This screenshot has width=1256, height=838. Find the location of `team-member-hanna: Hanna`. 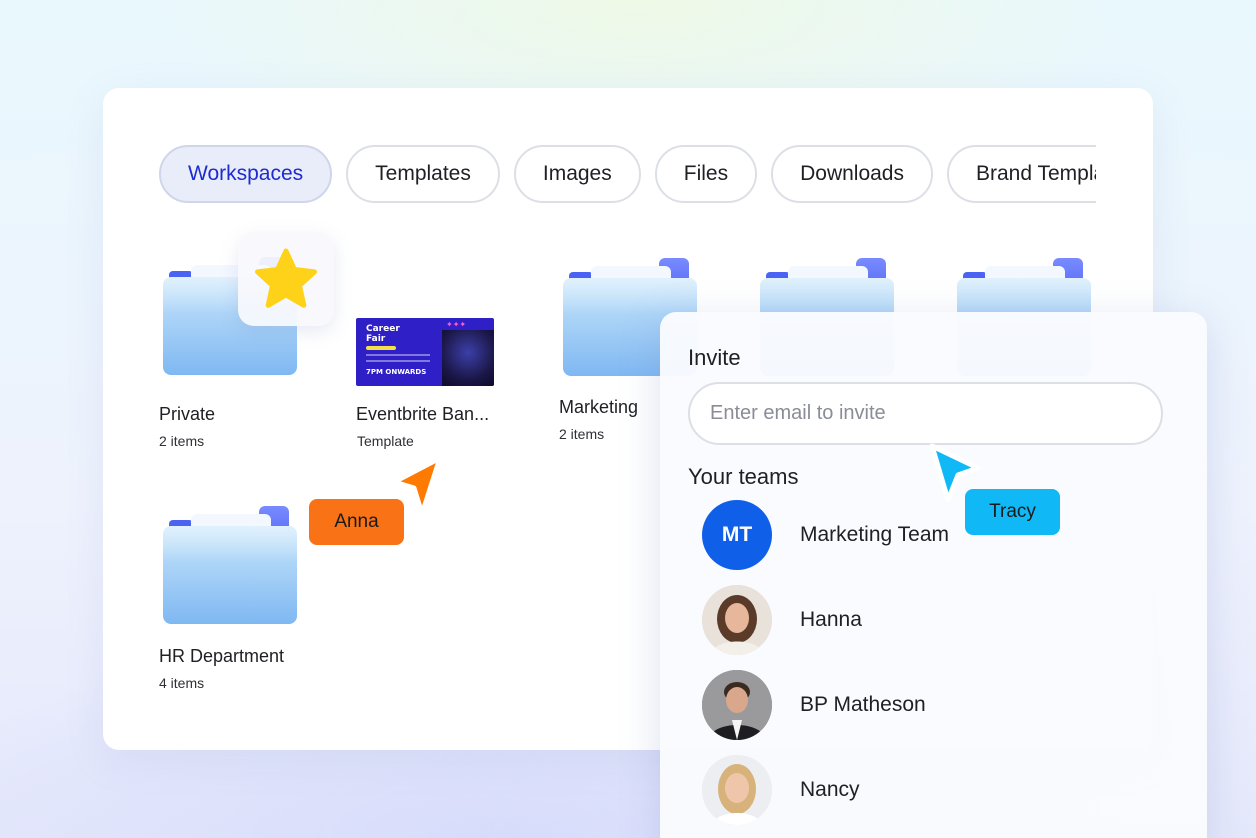

team-member-hanna: Hanna is located at coordinates (912, 620).